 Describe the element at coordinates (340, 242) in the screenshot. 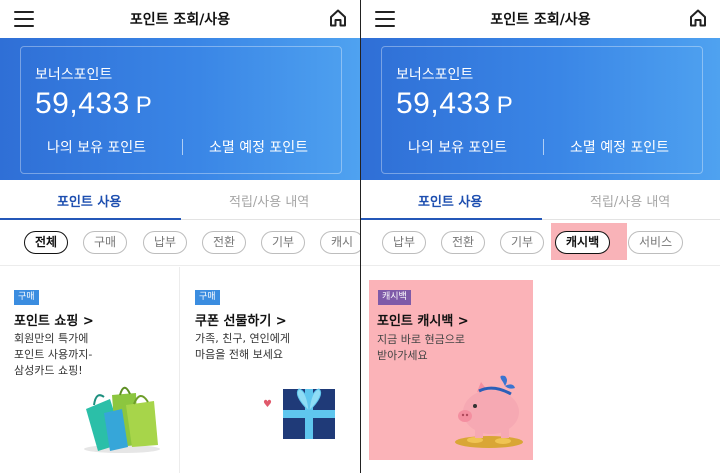

I see `chip-cash: 캐시` at that location.